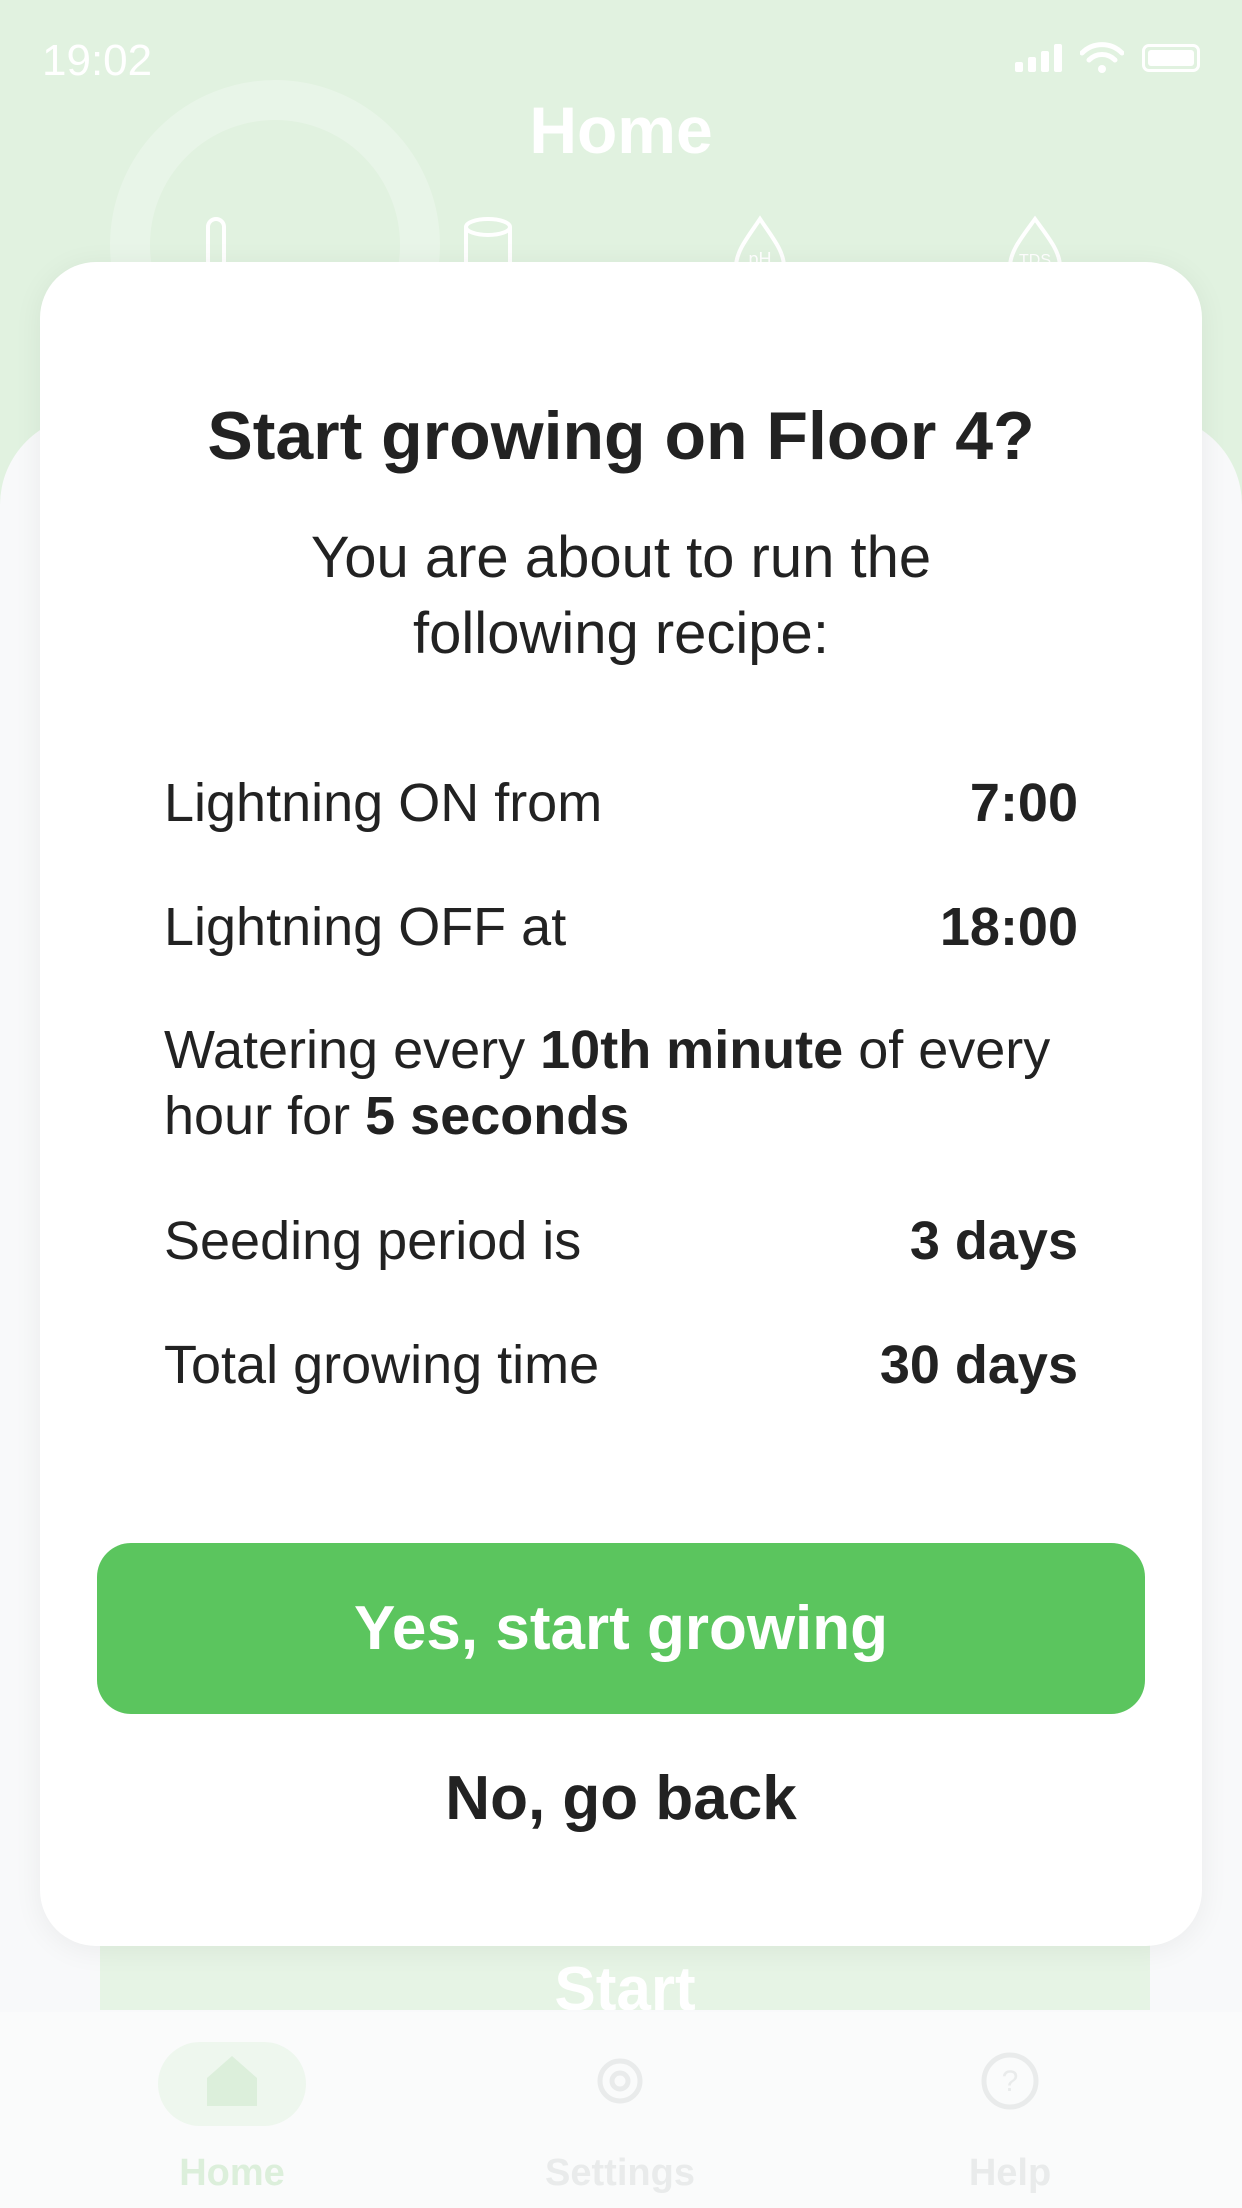  I want to click on watering-duration: 5 seconds, so click(497, 1116).